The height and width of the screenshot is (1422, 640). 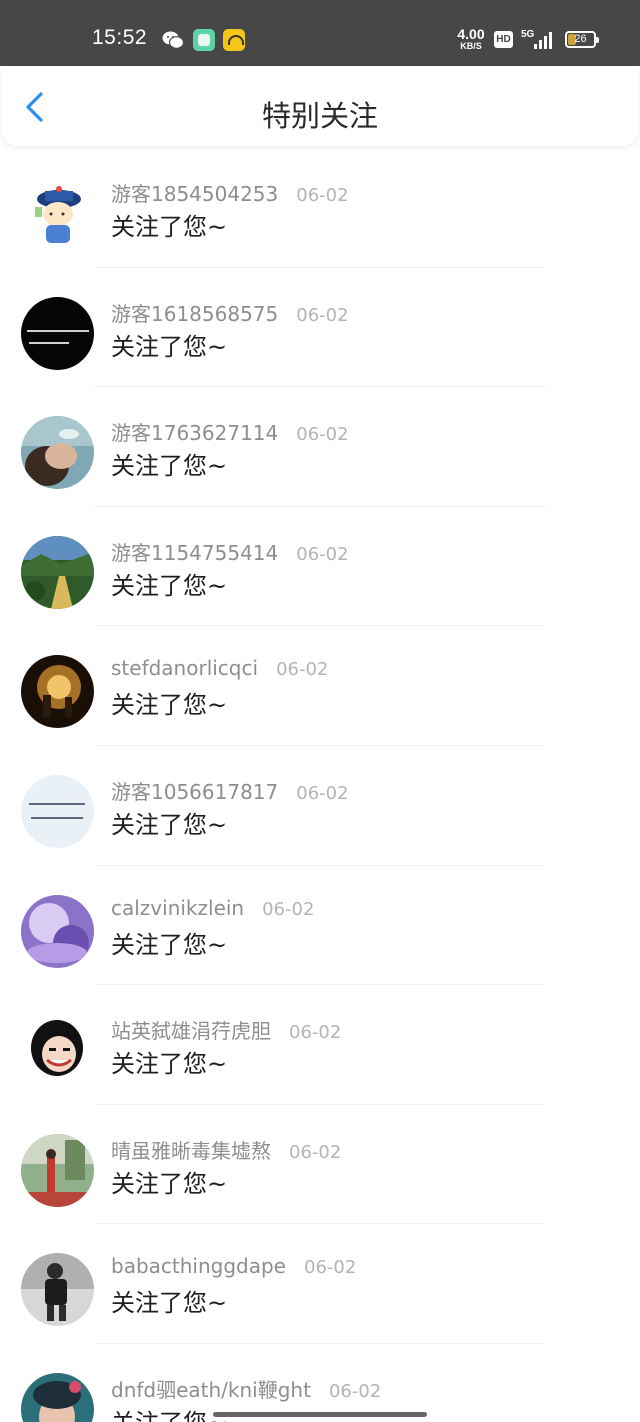 I want to click on follower-name: dnfd驷eath/kni鞭ght 06-02, so click(x=246, y=1389).